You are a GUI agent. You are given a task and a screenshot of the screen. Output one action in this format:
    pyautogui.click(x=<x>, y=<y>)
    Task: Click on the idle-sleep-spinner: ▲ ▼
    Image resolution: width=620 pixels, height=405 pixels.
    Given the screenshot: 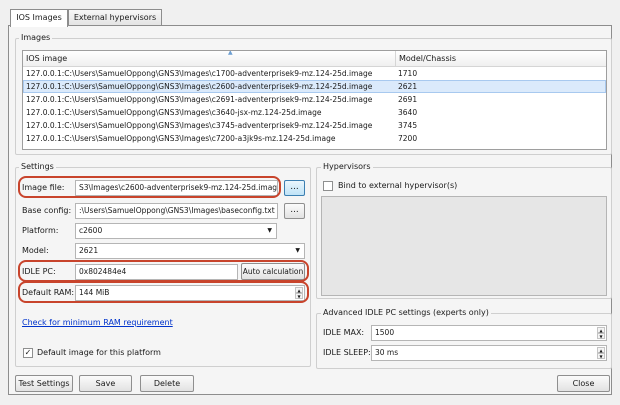 What is the action you would take?
    pyautogui.click(x=601, y=353)
    